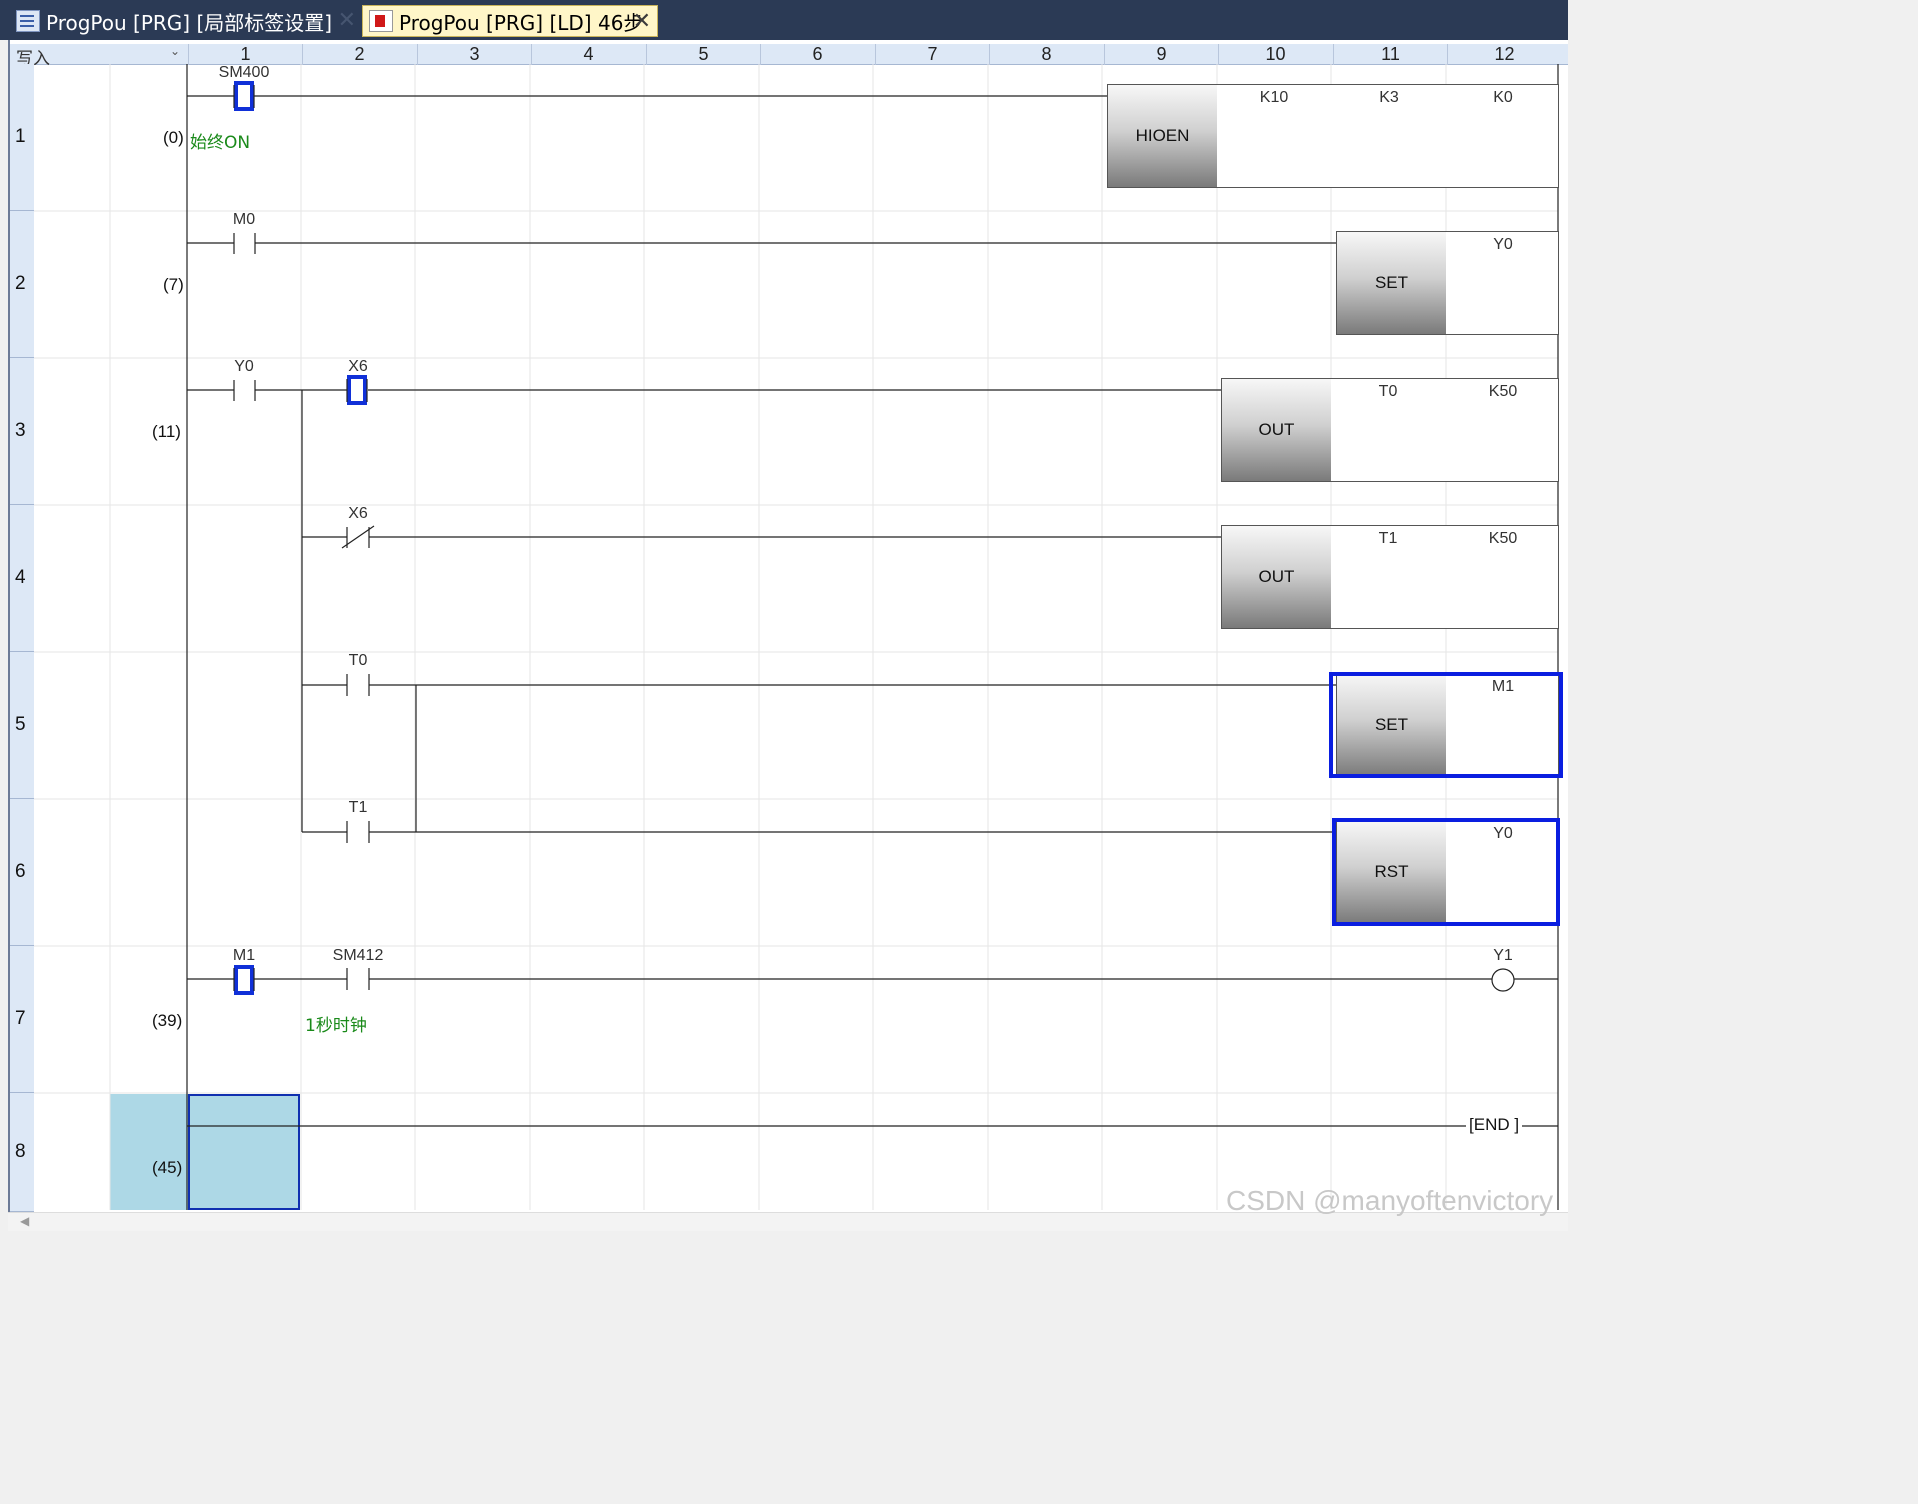 This screenshot has width=1918, height=1504. Describe the element at coordinates (24, 1221) in the screenshot. I see `scroll-left-icon: ◀` at that location.